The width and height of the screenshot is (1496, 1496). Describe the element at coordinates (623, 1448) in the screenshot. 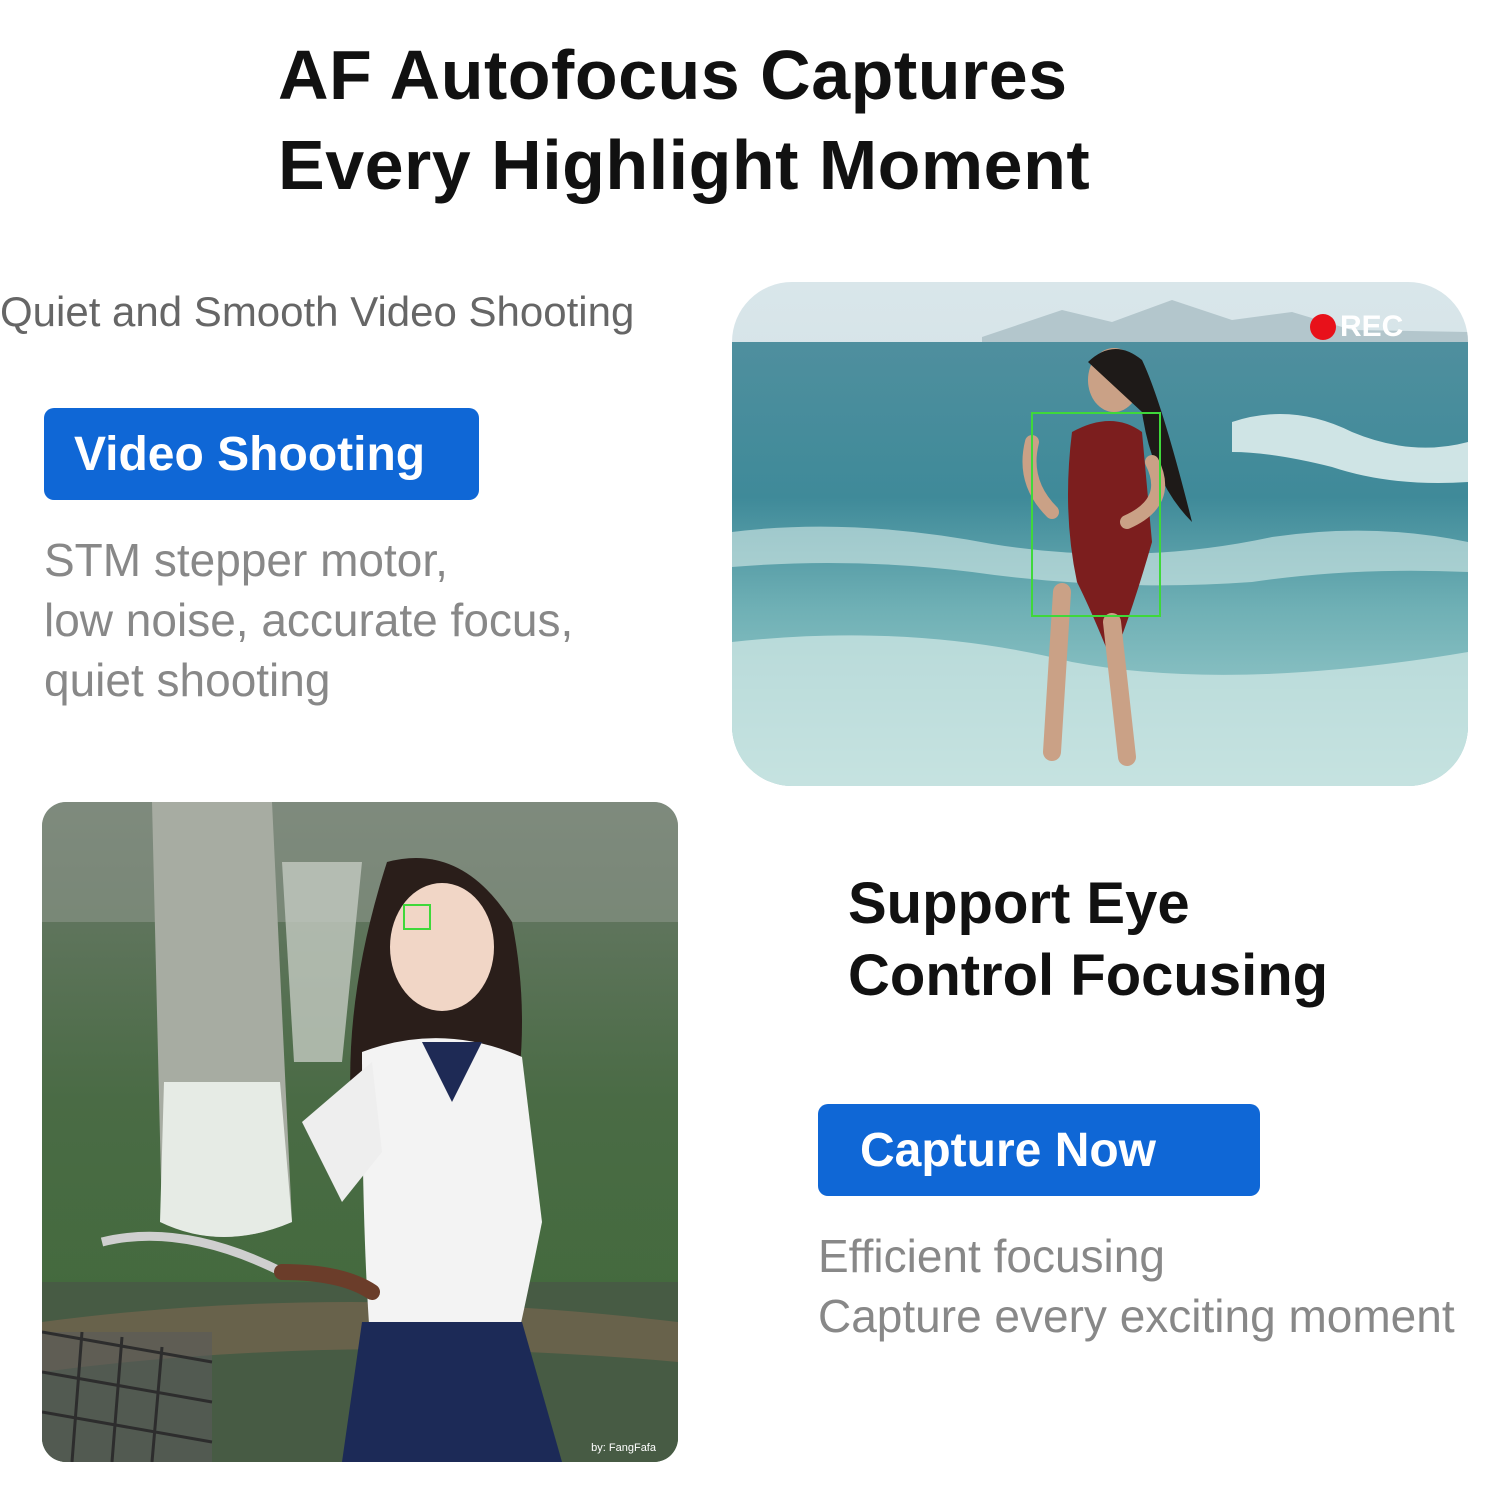

I see `photo-credit: by: FangFafa` at that location.